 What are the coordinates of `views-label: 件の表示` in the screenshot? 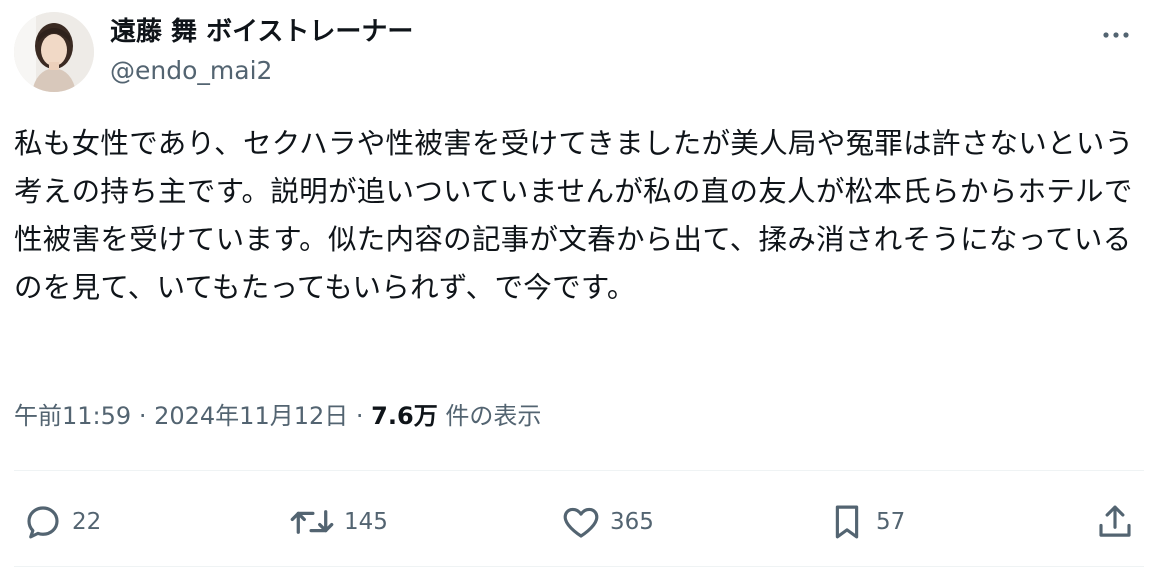 It's located at (493, 416).